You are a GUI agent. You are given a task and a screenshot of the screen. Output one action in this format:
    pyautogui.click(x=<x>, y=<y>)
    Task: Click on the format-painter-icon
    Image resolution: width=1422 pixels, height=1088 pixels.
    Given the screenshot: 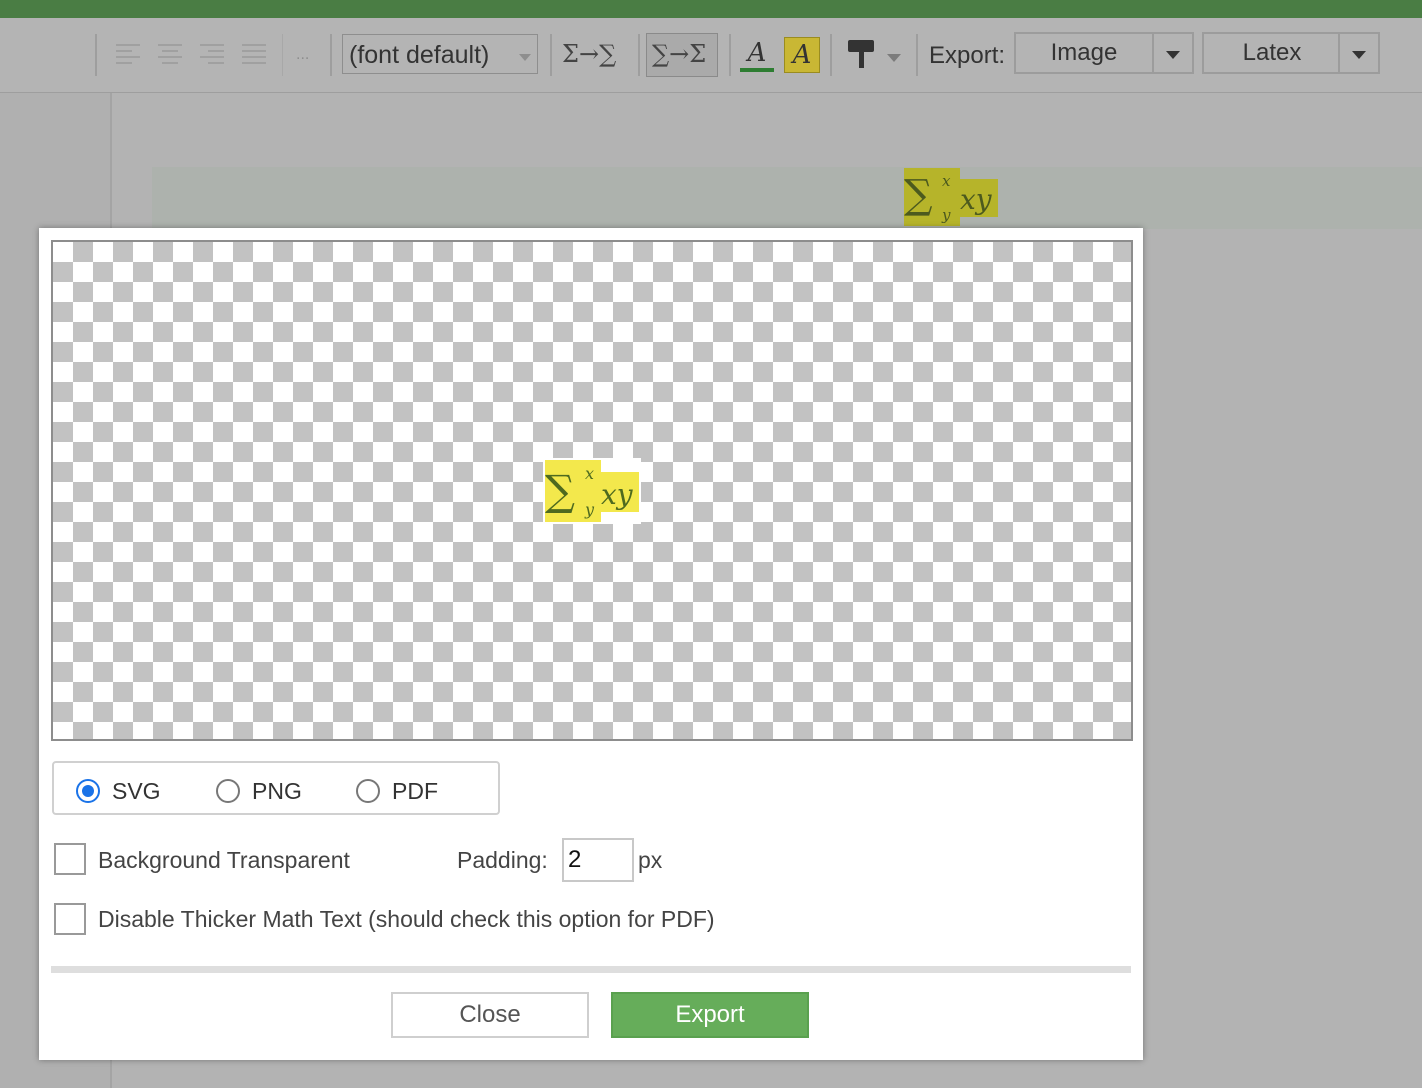 What is the action you would take?
    pyautogui.click(x=863, y=56)
    